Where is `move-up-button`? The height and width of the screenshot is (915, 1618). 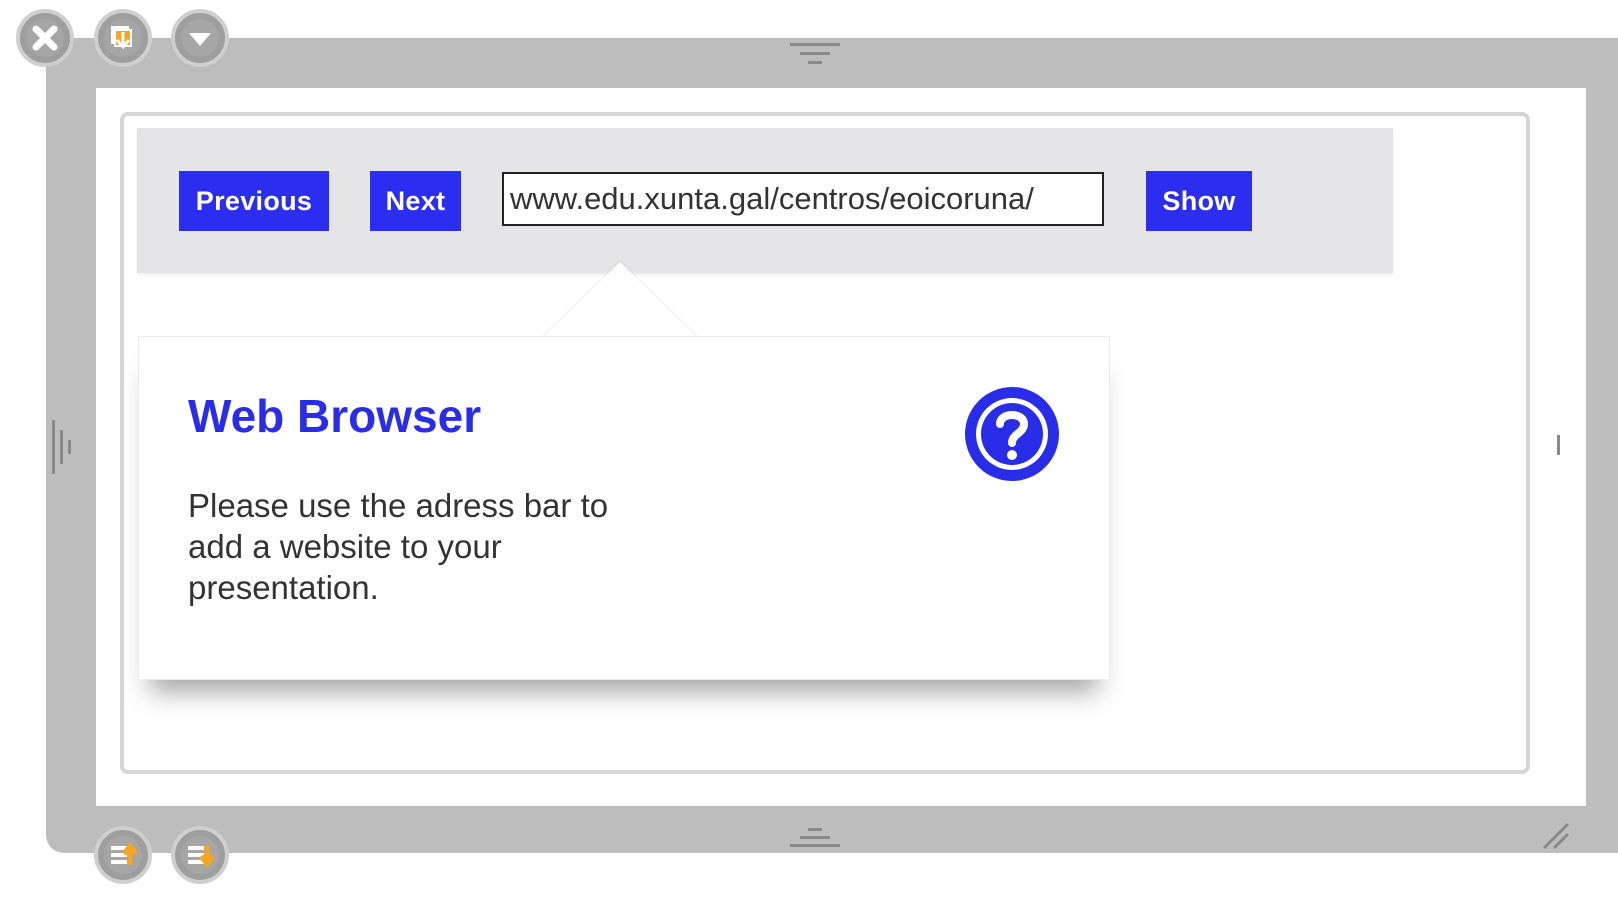
move-up-button is located at coordinates (123, 855).